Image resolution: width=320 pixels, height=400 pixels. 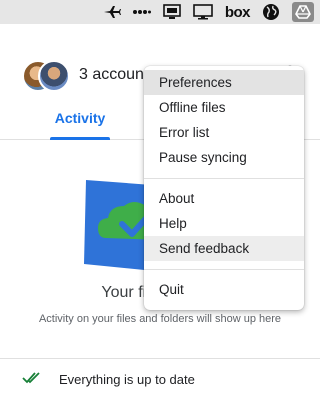 What do you see at coordinates (31, 378) in the screenshot?
I see `double-check-icon` at bounding box center [31, 378].